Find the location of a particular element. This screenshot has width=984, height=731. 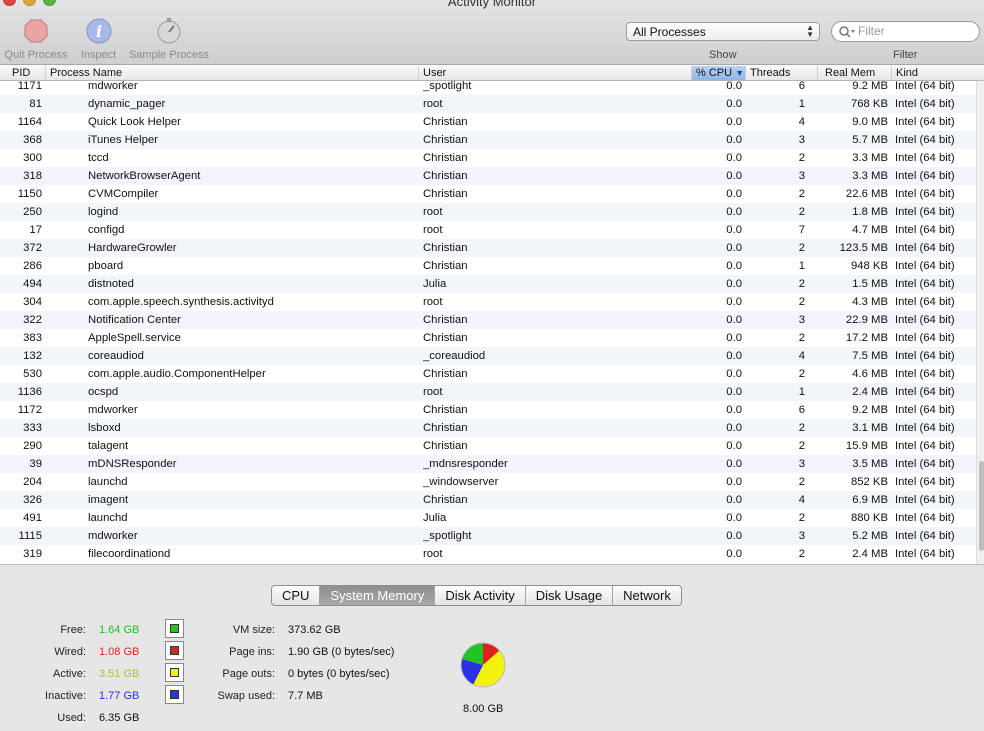

inspect-button: i Inspect is located at coordinates (98, 38).